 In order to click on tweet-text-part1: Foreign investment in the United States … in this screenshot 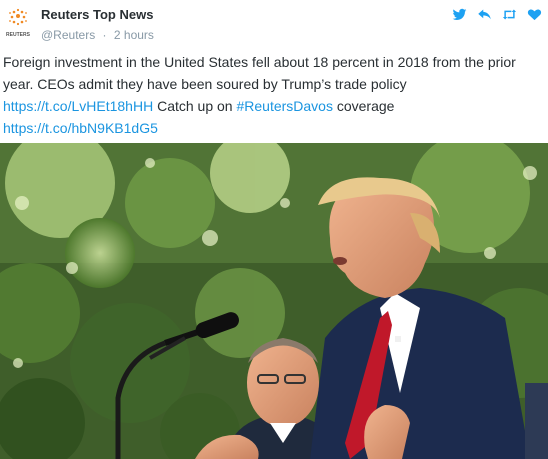, I will do `click(259, 73)`.